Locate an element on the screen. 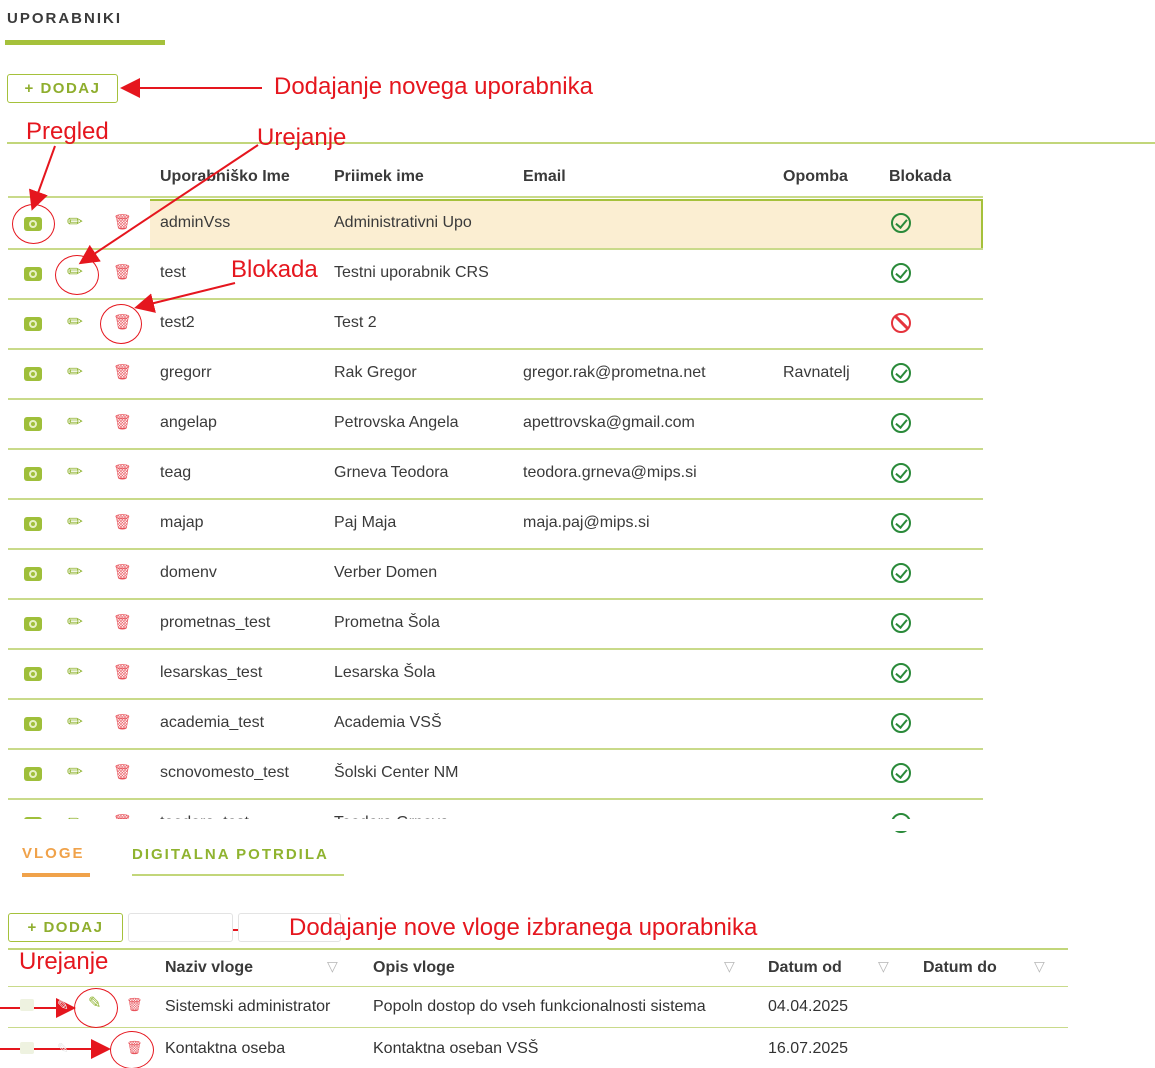 The width and height of the screenshot is (1155, 1068). annotation-add-user: Dodajanje novega uporabnika is located at coordinates (433, 86).